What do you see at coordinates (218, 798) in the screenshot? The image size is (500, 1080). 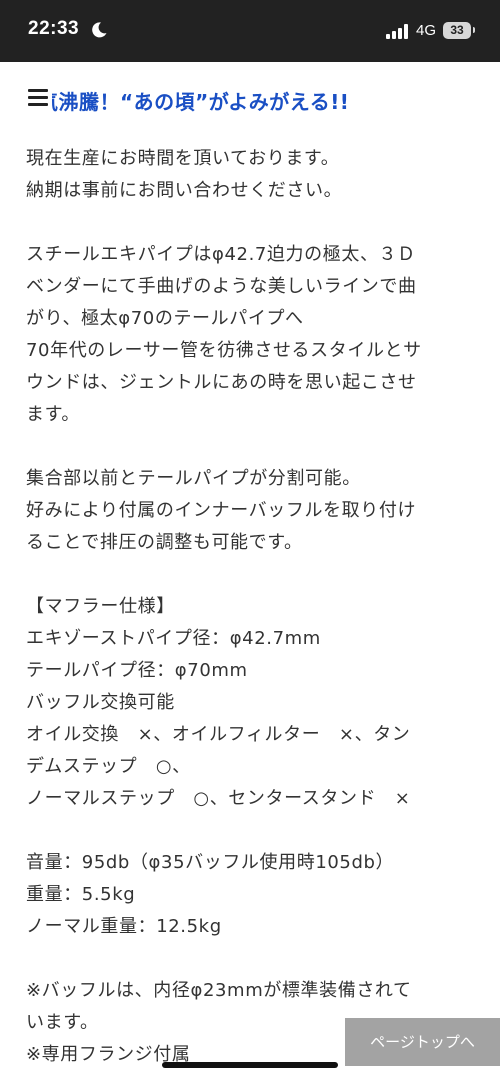 I see `description-line: ノーマルステップ ○、センタースタンド ×` at bounding box center [218, 798].